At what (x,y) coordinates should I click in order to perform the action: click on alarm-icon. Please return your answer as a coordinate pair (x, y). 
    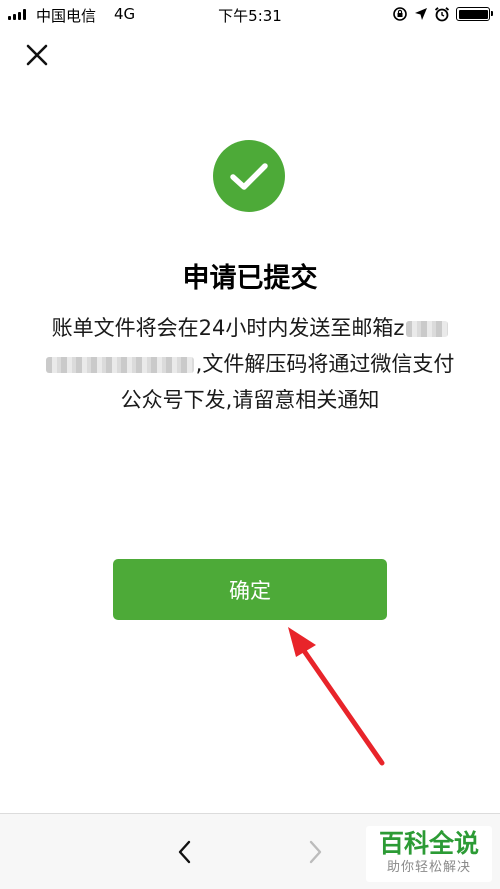
    Looking at the image, I should click on (442, 14).